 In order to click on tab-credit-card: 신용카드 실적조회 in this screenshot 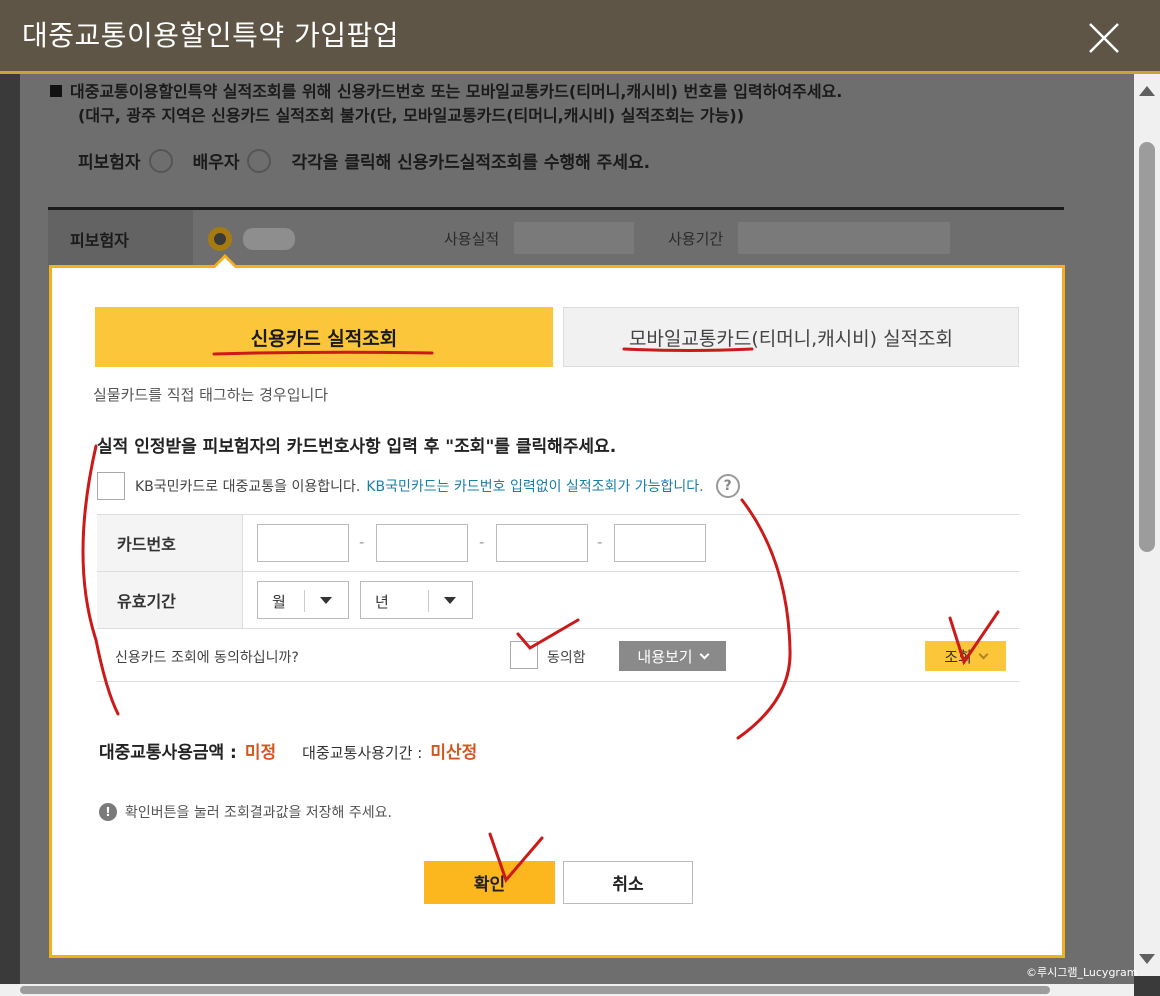, I will do `click(324, 337)`.